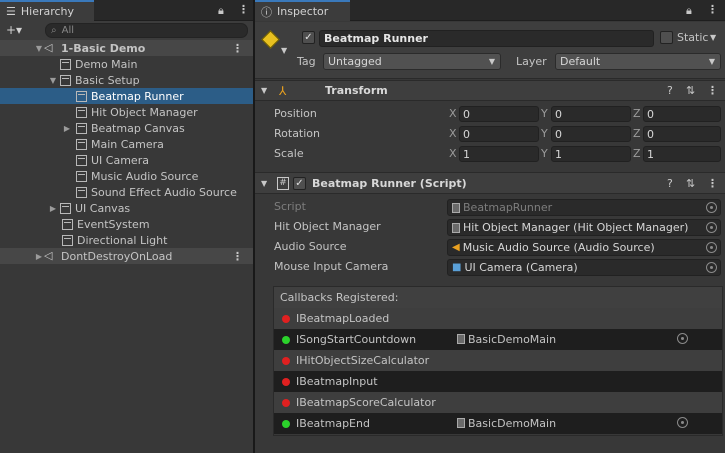  What do you see at coordinates (81, 112) in the screenshot?
I see `gameobject-cube-icon` at bounding box center [81, 112].